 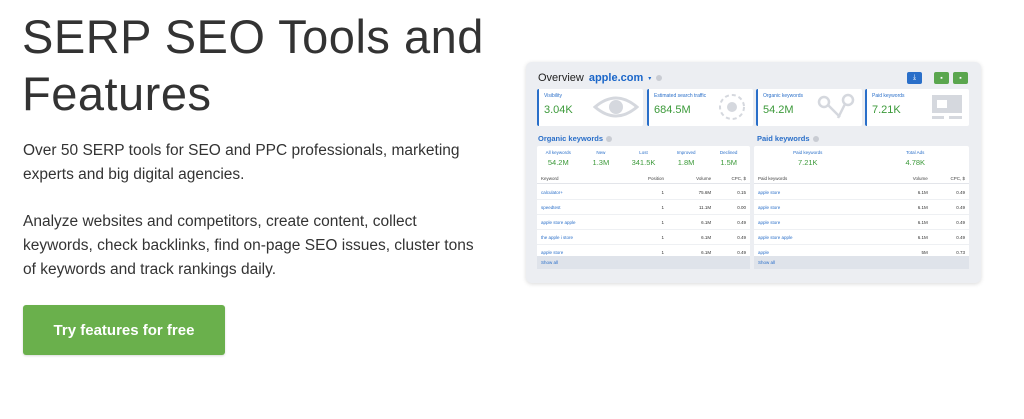 I want to click on stat-value: 1.3M, so click(x=601, y=162).